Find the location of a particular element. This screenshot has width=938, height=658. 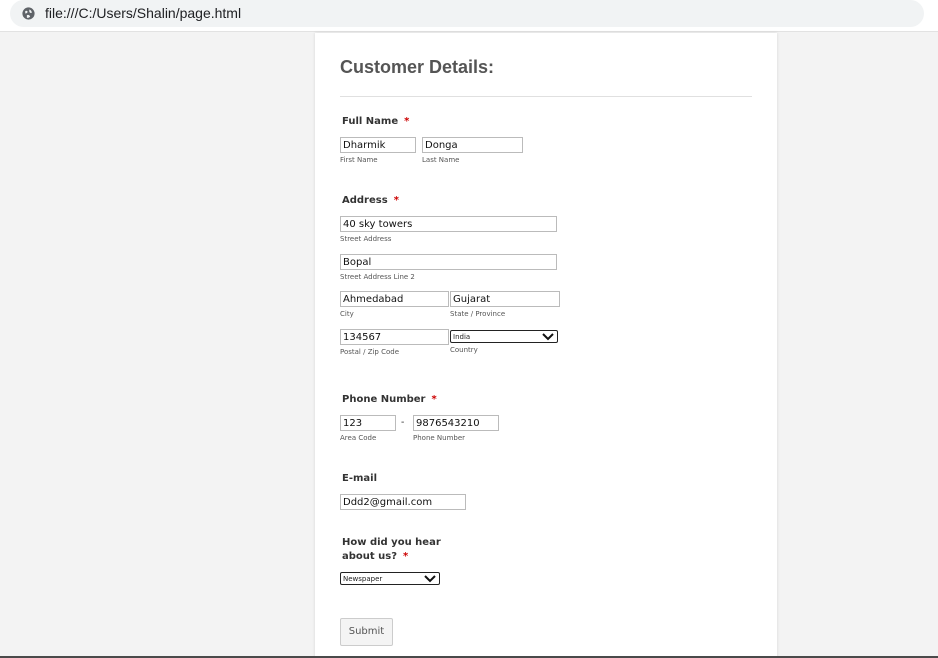

phone-number-input: 9876543210 is located at coordinates (456, 423).